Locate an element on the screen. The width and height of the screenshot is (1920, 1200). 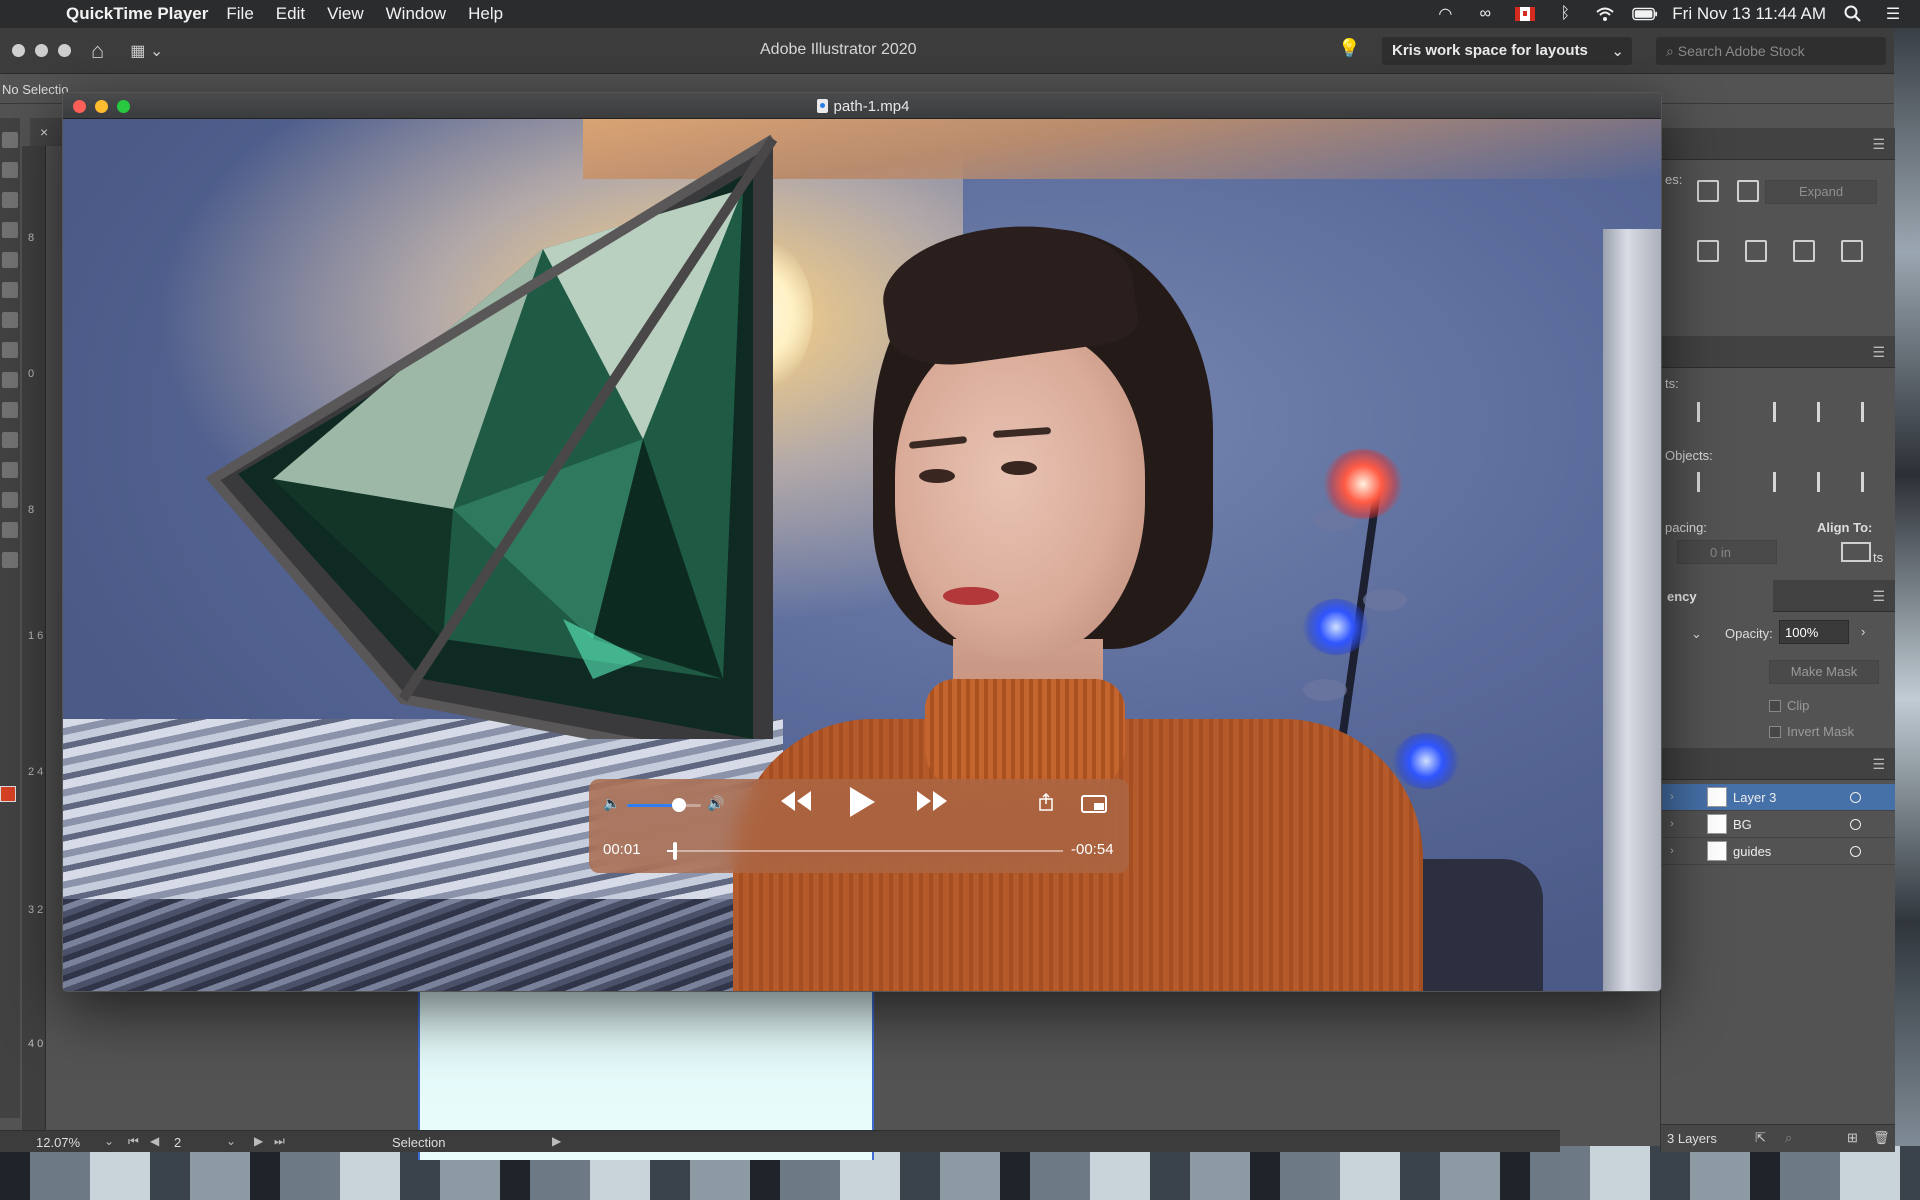
status-menu-icon: ▶ is located at coordinates (556, 1141).